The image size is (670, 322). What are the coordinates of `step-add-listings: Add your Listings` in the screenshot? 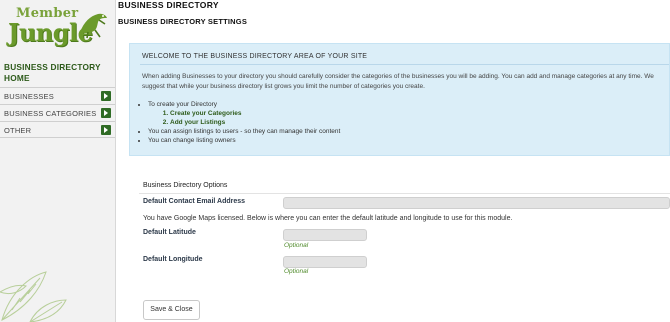 It's located at (255, 122).